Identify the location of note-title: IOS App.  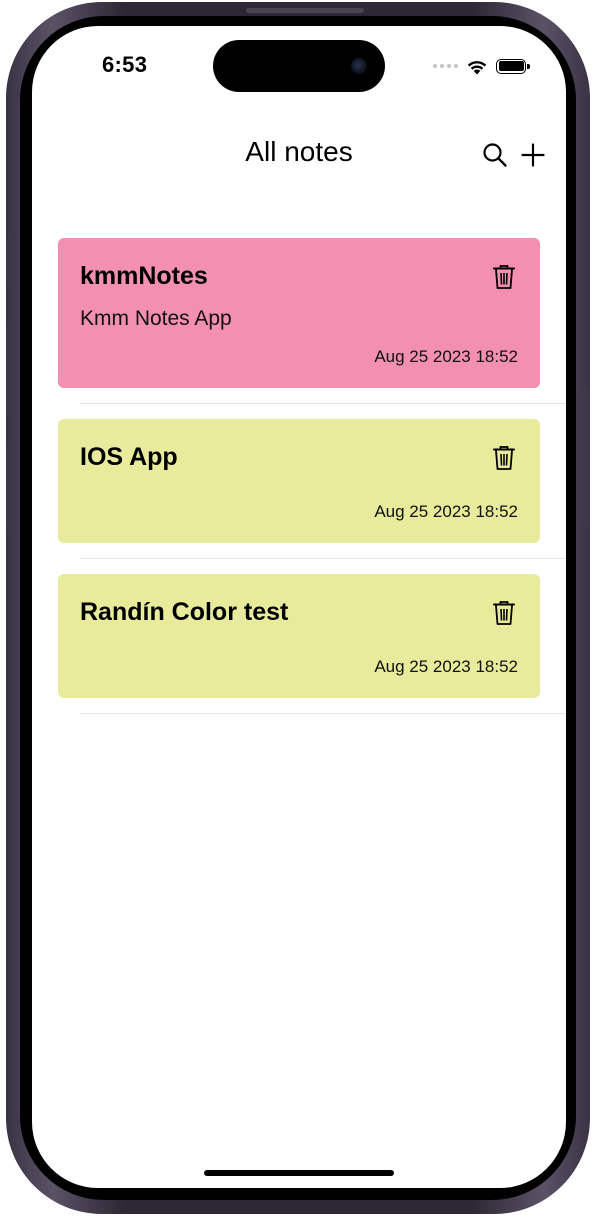
(129, 457).